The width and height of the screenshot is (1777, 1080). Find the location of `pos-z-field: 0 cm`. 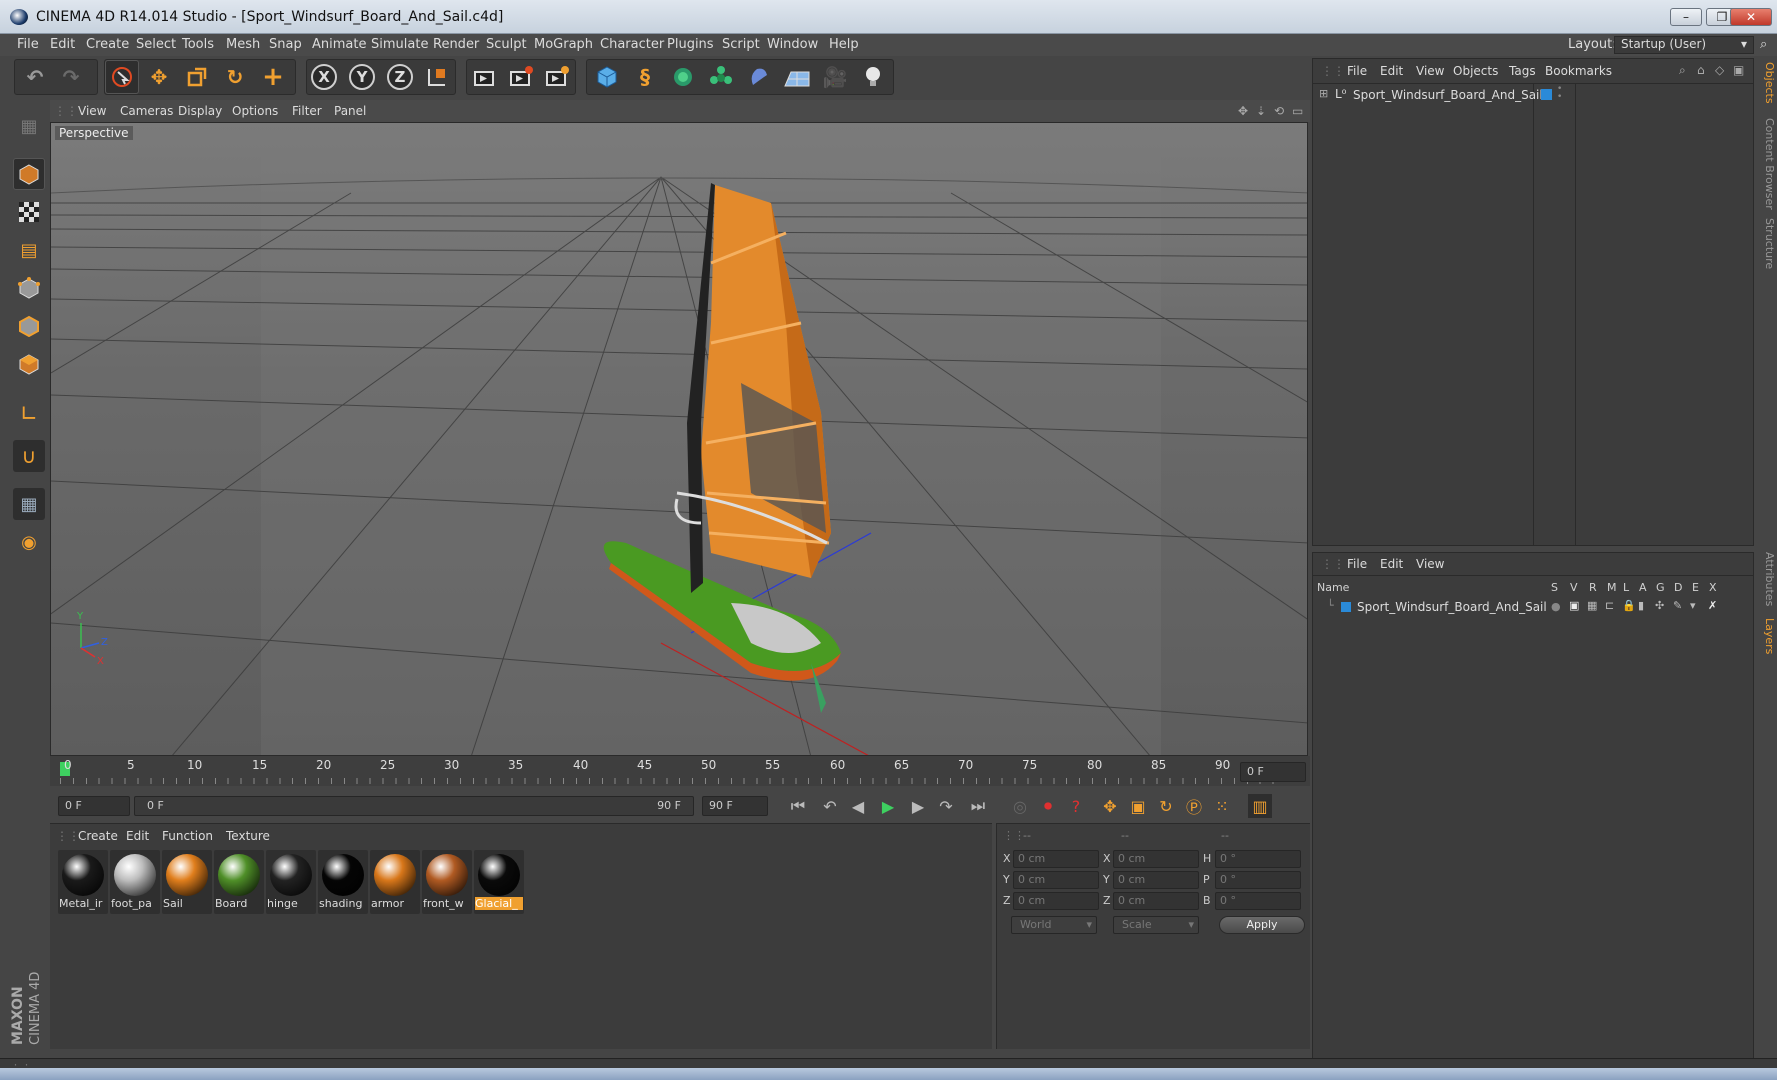

pos-z-field: 0 cm is located at coordinates (1056, 901).